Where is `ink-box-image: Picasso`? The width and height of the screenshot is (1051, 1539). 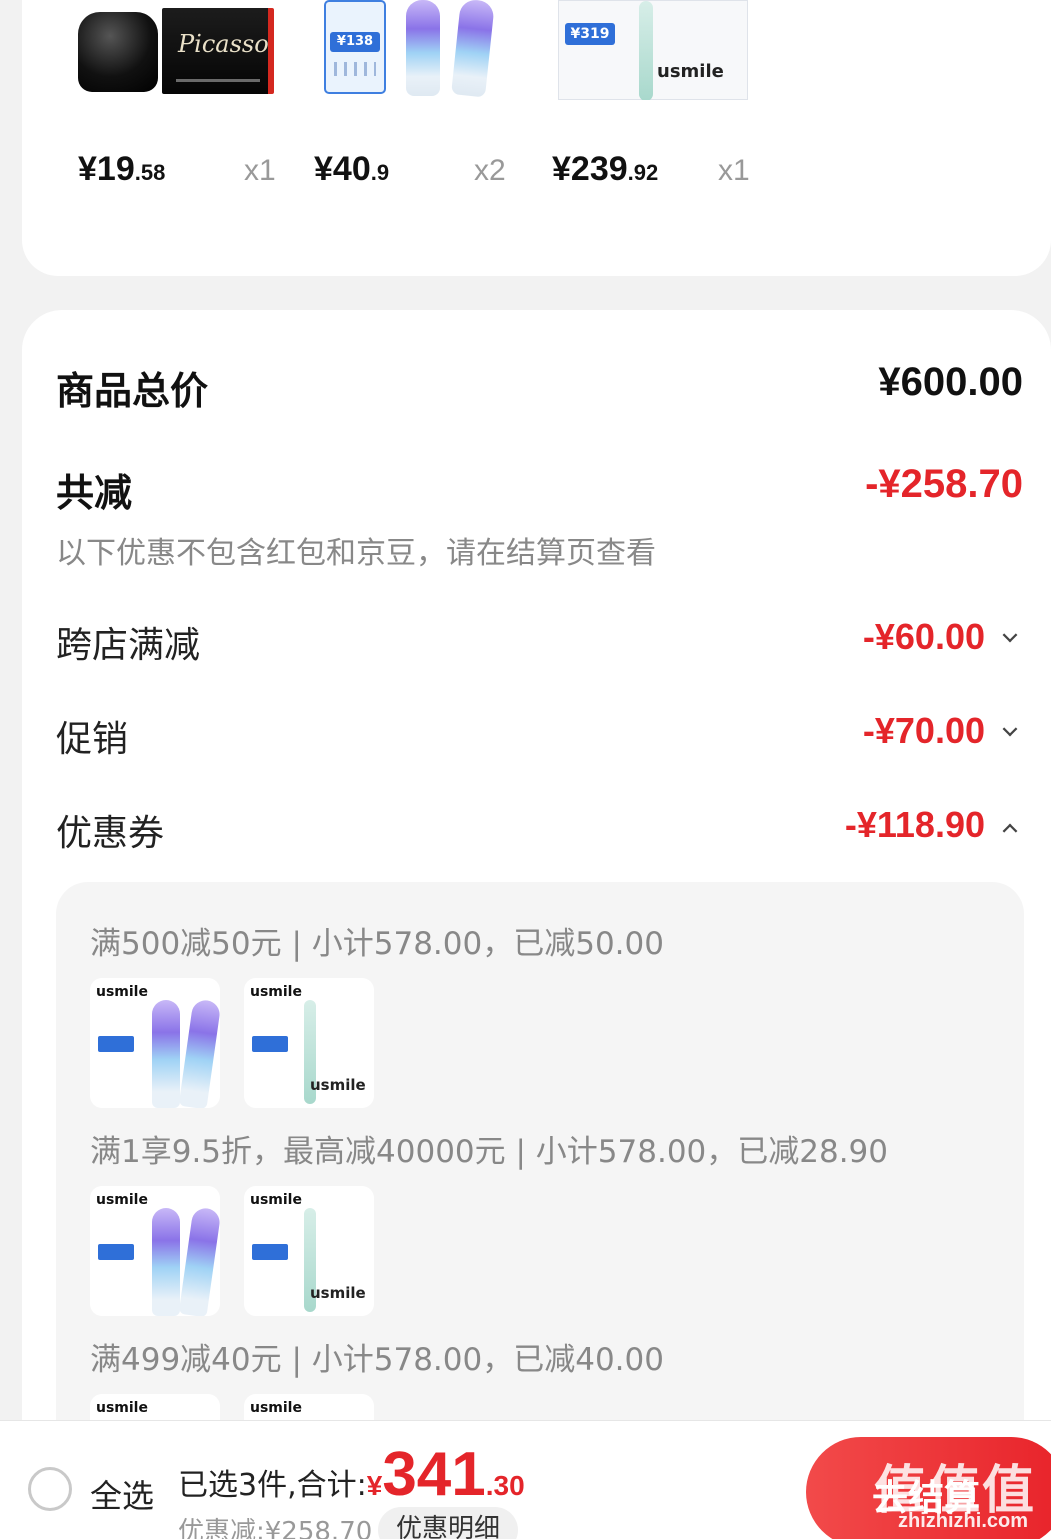 ink-box-image: Picasso is located at coordinates (218, 51).